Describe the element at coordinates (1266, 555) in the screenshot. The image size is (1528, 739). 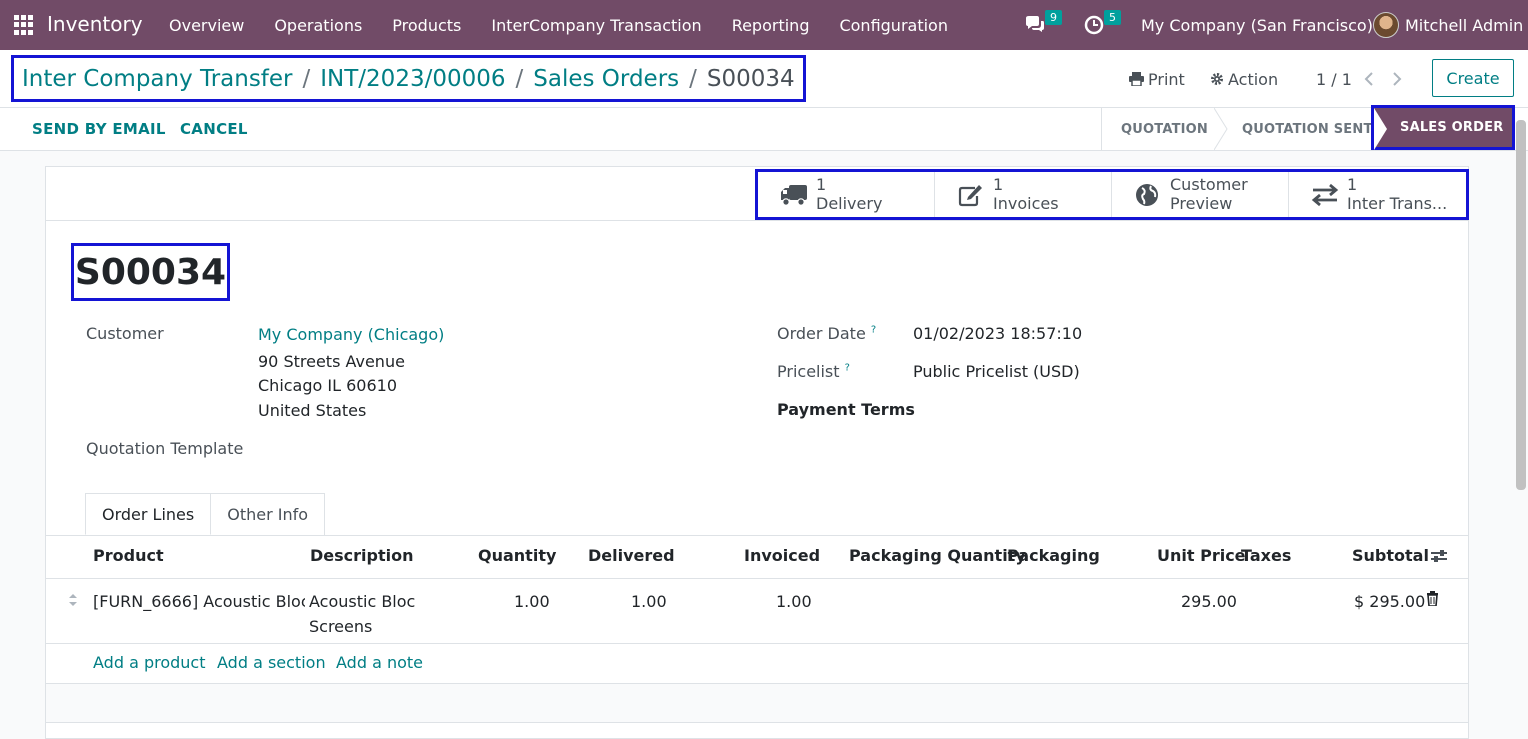
I see `column-header-taxes: Taxes` at that location.